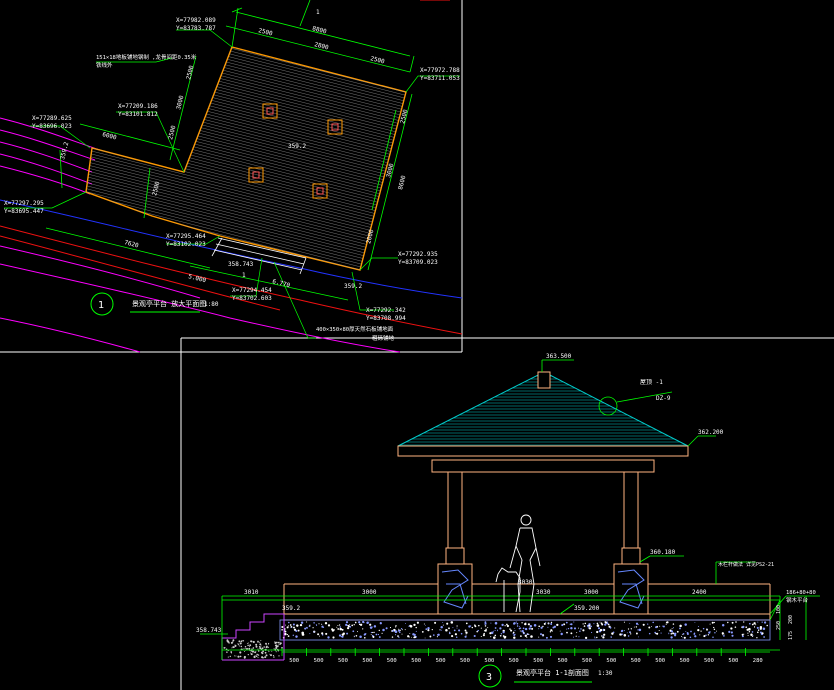 Image resolution: width=834 pixels, height=690 pixels. I want to click on section-scale: 1:30, so click(605, 673).